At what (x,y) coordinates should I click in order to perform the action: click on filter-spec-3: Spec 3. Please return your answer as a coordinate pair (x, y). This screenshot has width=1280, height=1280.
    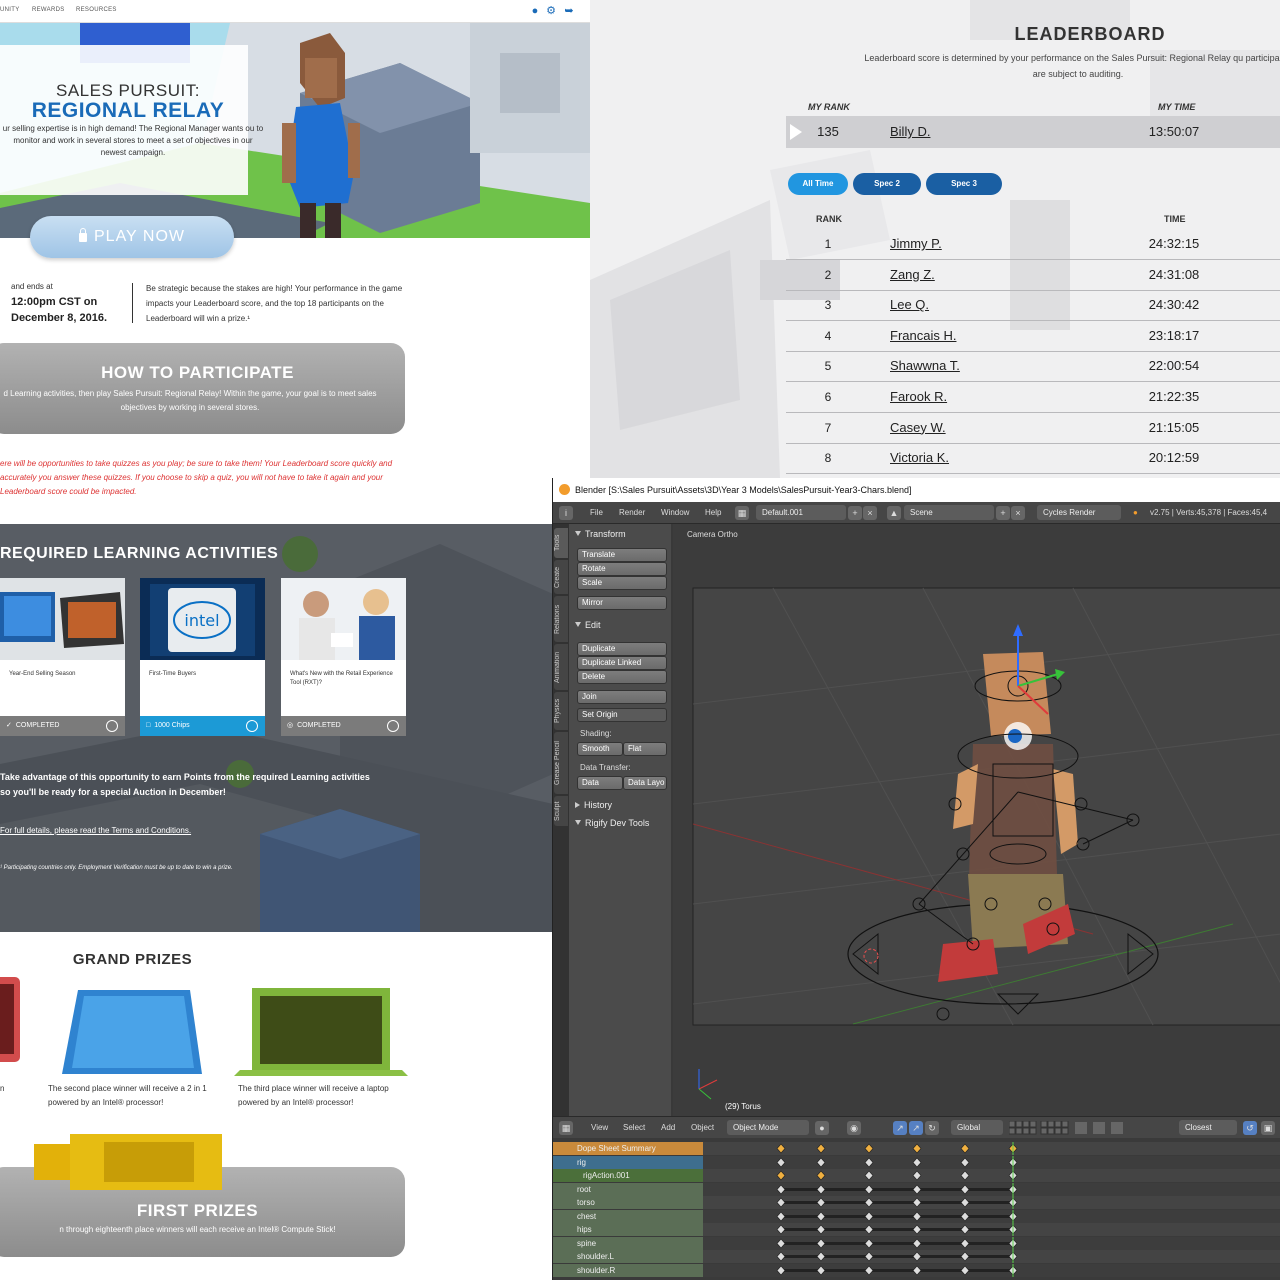
    Looking at the image, I should click on (964, 184).